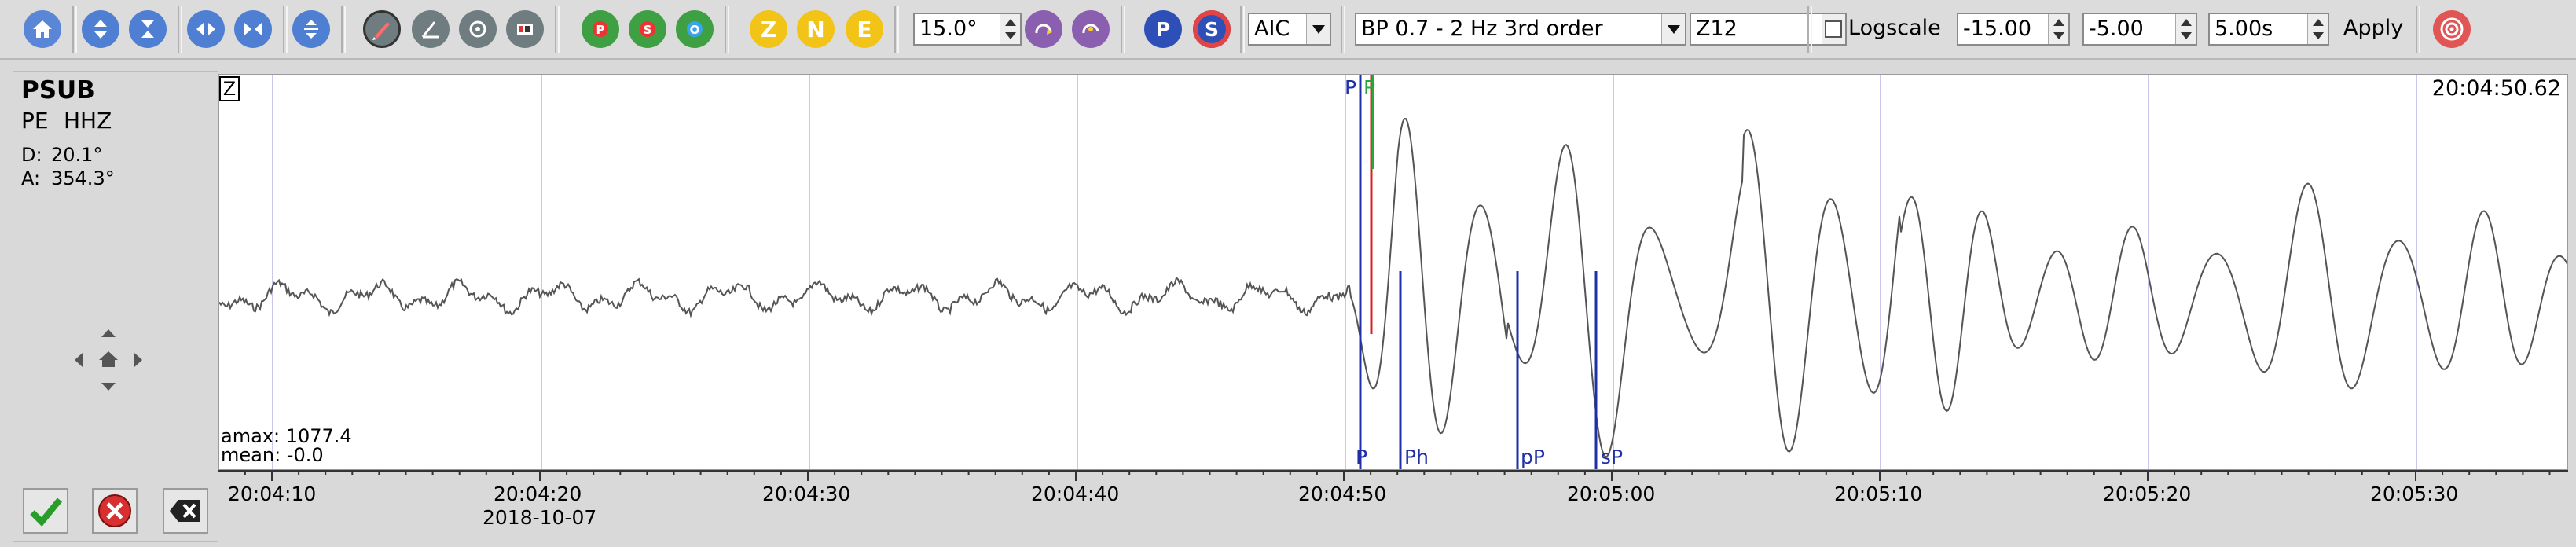 The height and width of the screenshot is (547, 2576). I want to click on axis-tick-label: 20:04:40, so click(1075, 494).